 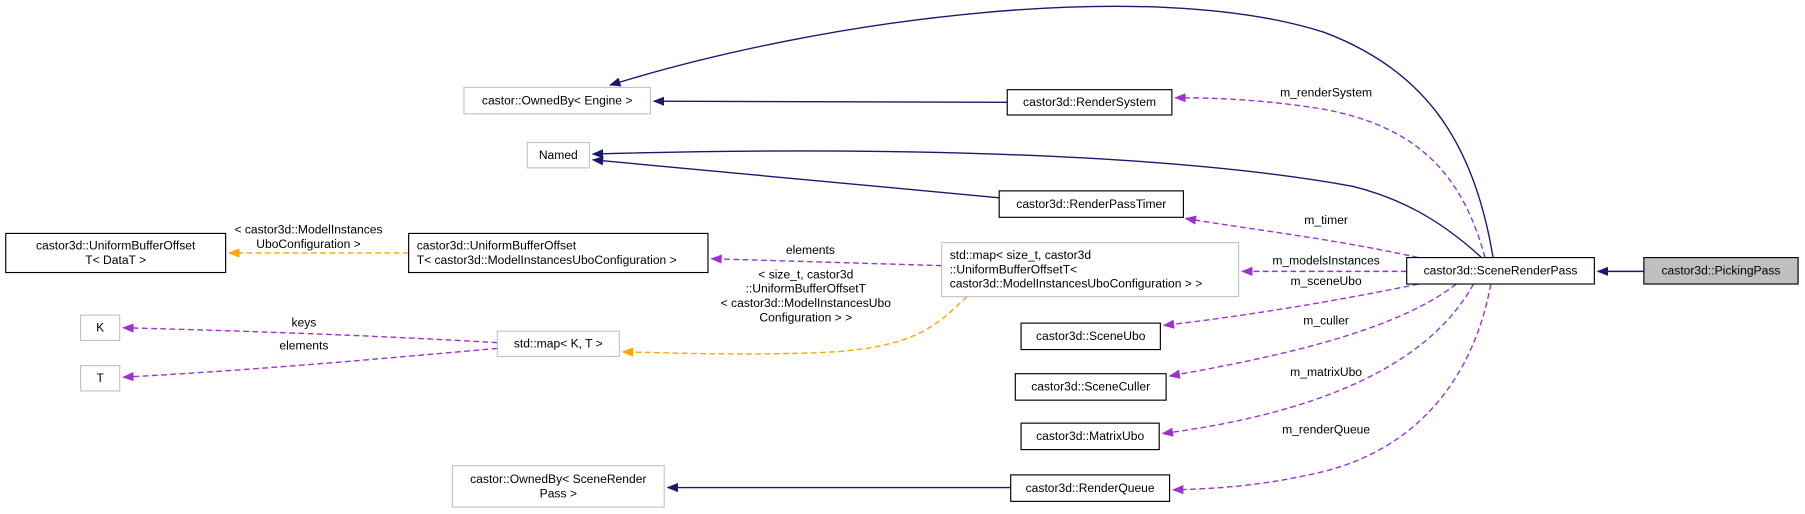 I want to click on class-node-map-kt: std::map< K, T >, so click(x=558, y=343).